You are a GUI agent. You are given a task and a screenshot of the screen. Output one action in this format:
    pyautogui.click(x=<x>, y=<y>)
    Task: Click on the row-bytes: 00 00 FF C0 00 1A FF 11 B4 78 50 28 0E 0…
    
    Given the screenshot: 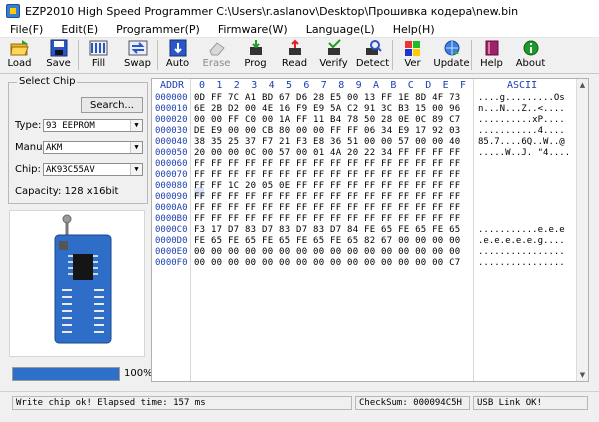 What is the action you would take?
    pyautogui.click(x=327, y=120)
    